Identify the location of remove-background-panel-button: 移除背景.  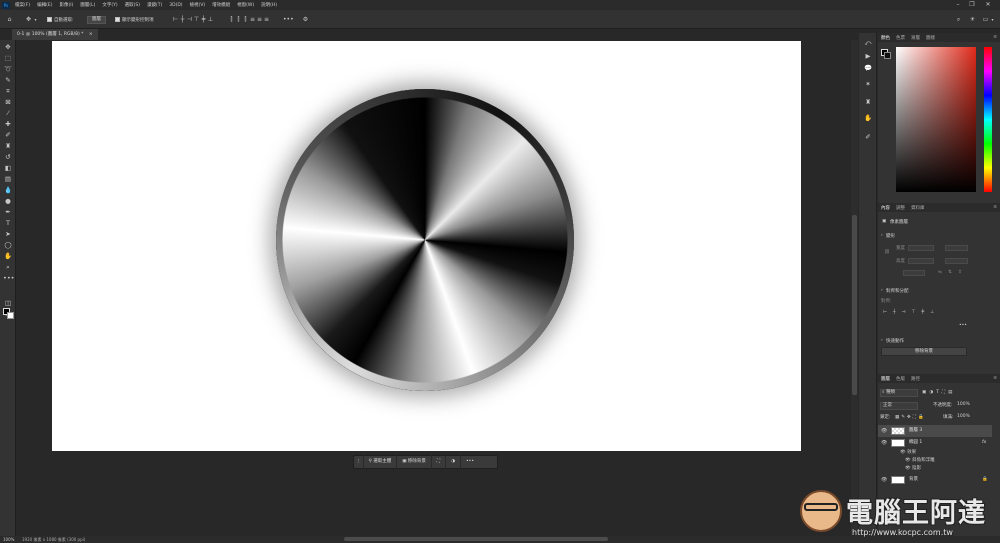
(924, 351).